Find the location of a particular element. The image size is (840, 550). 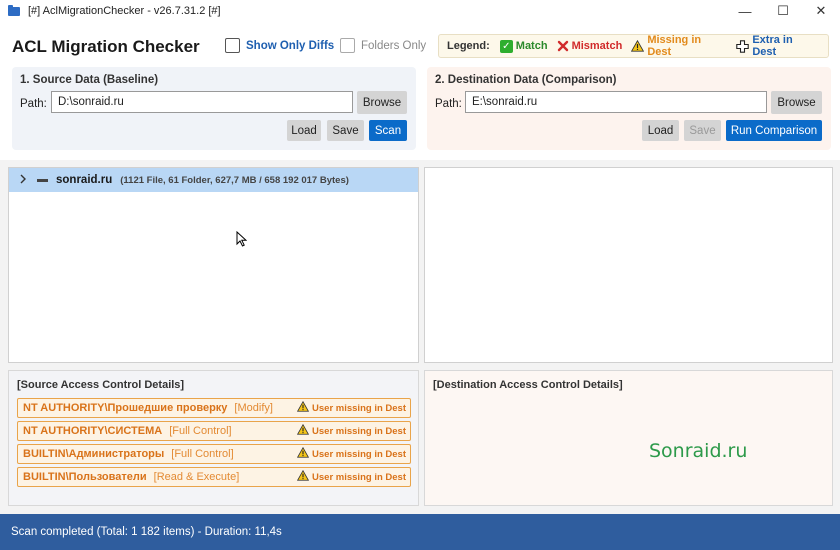

show-only-diffs-label: Show Only Diffs is located at coordinates (290, 45).